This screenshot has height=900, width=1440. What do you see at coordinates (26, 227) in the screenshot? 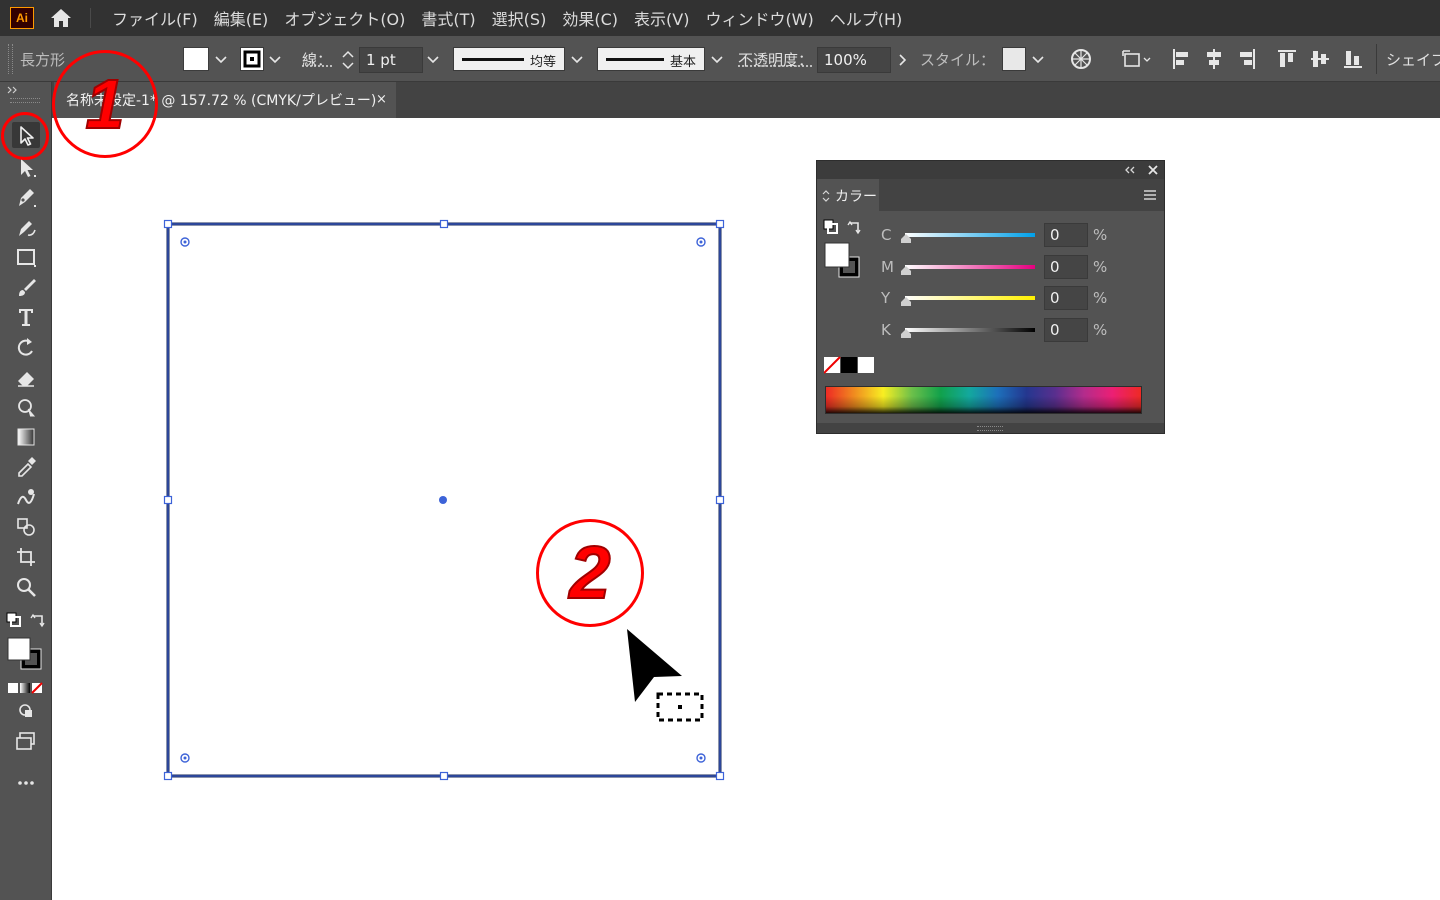
I see `curvature-tool-icon` at bounding box center [26, 227].